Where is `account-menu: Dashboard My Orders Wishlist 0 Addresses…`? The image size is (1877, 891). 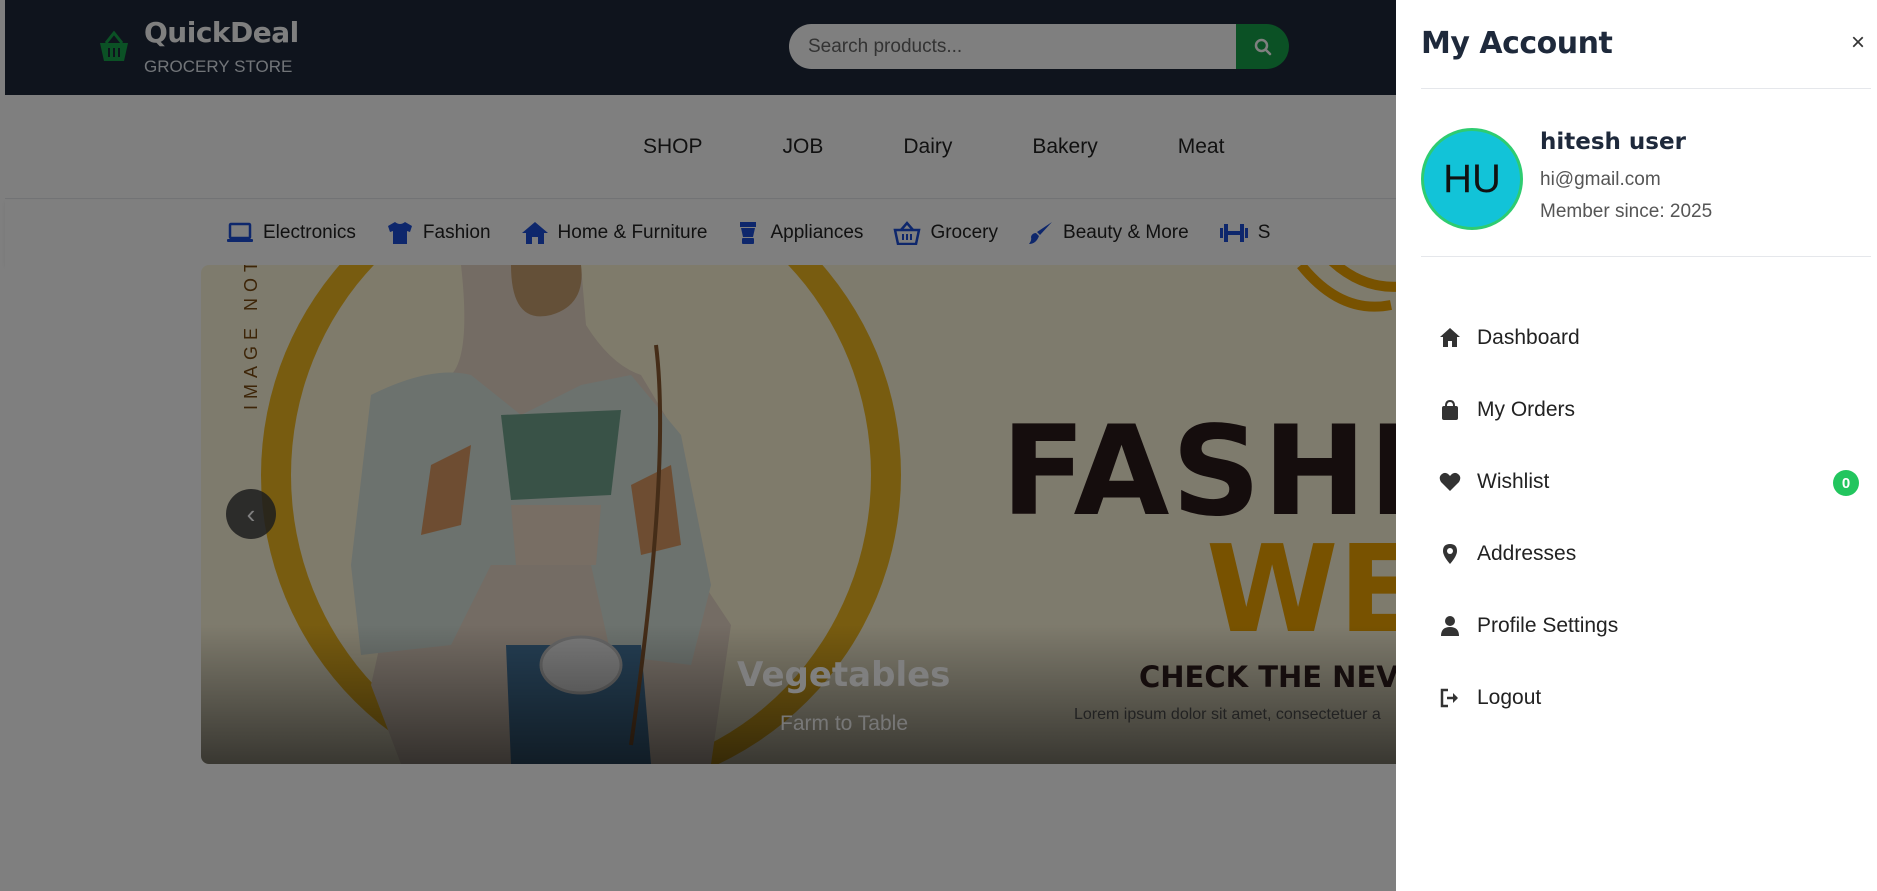 account-menu: Dashboard My Orders Wishlist 0 Addresses… is located at coordinates (1649, 518).